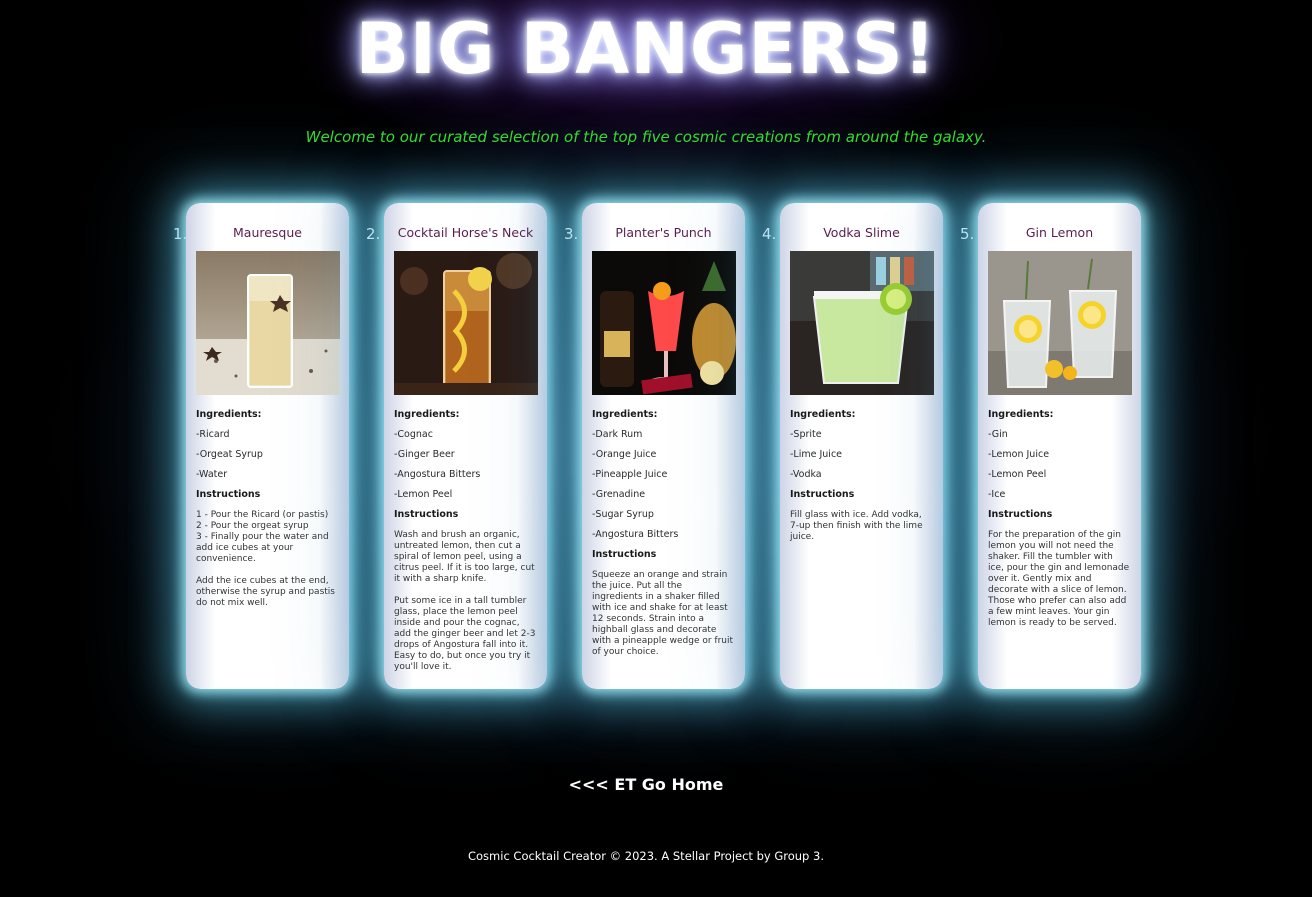 Image resolution: width=1312 pixels, height=897 pixels. I want to click on page-title: BIG BANGERS!, so click(646, 49).